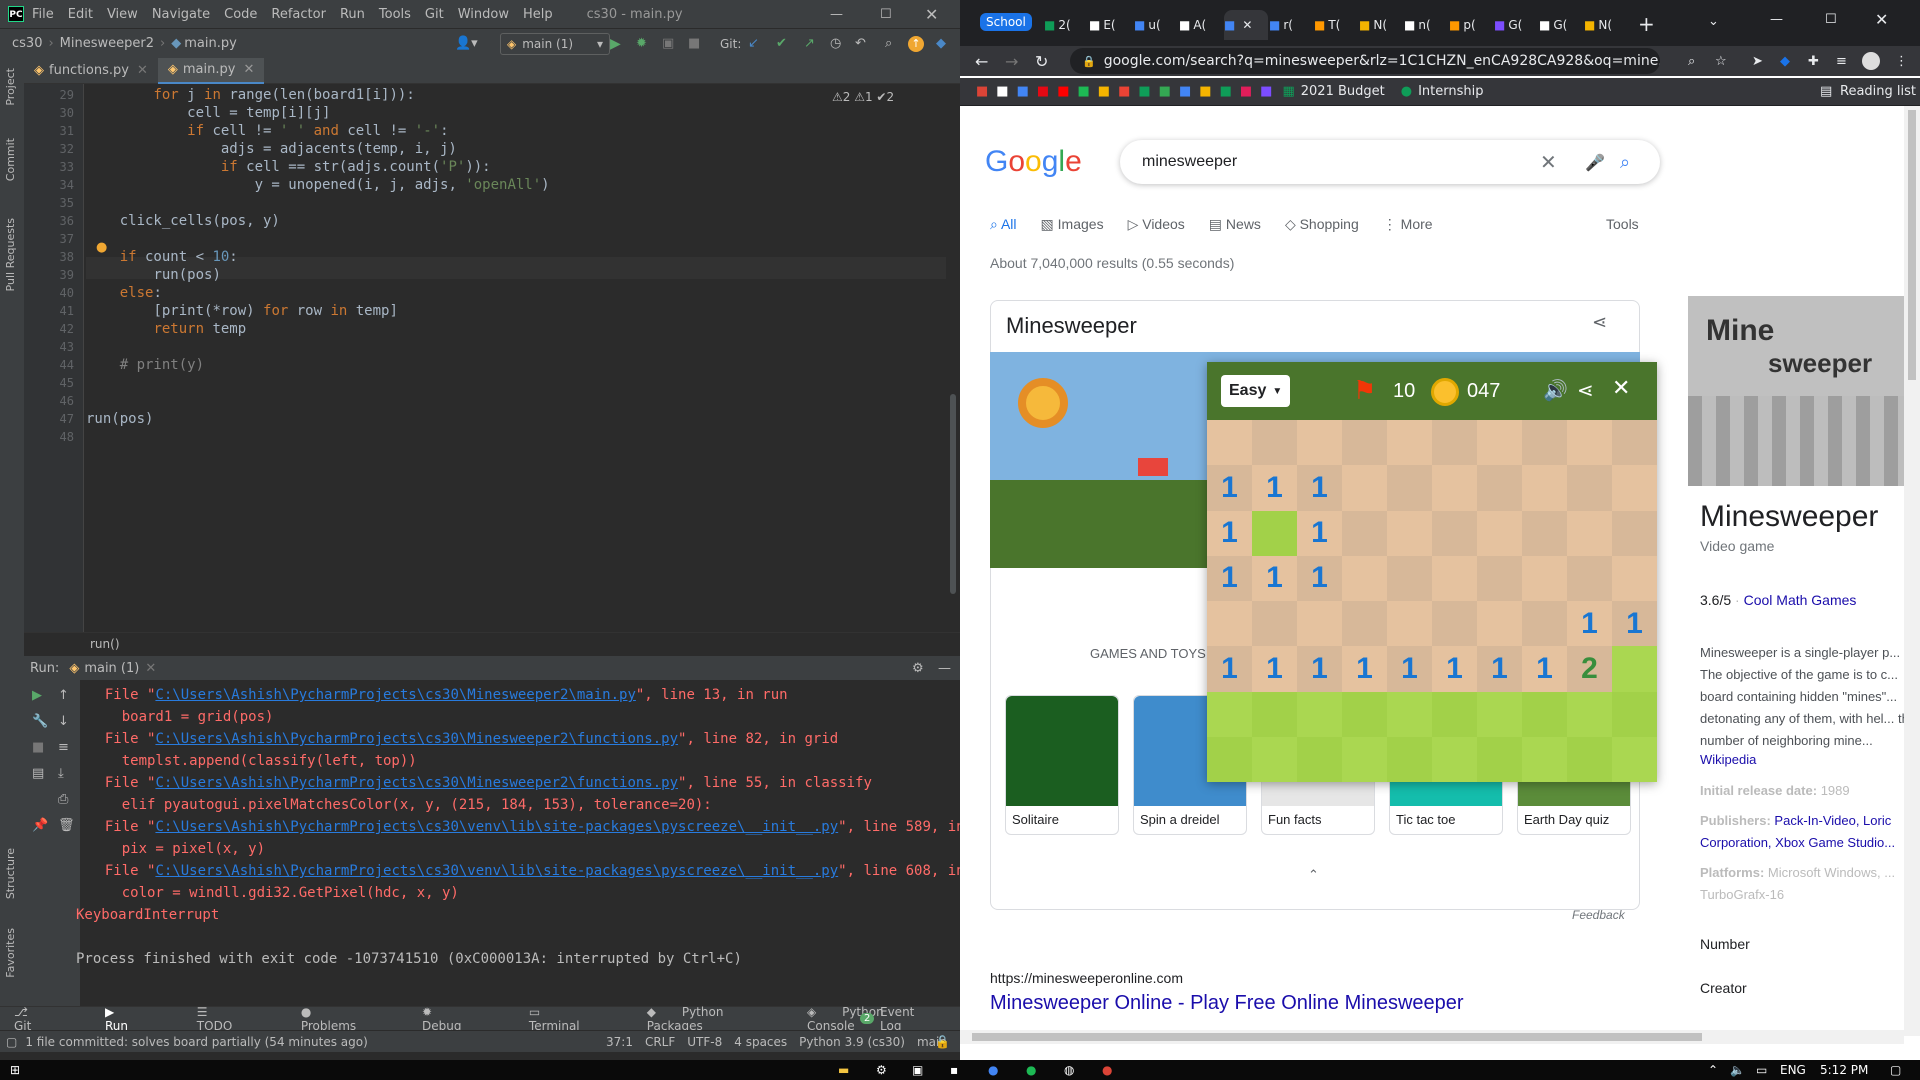 The height and width of the screenshot is (1080, 1920). I want to click on status-item: Python 3.9 (cs30), so click(852, 1042).